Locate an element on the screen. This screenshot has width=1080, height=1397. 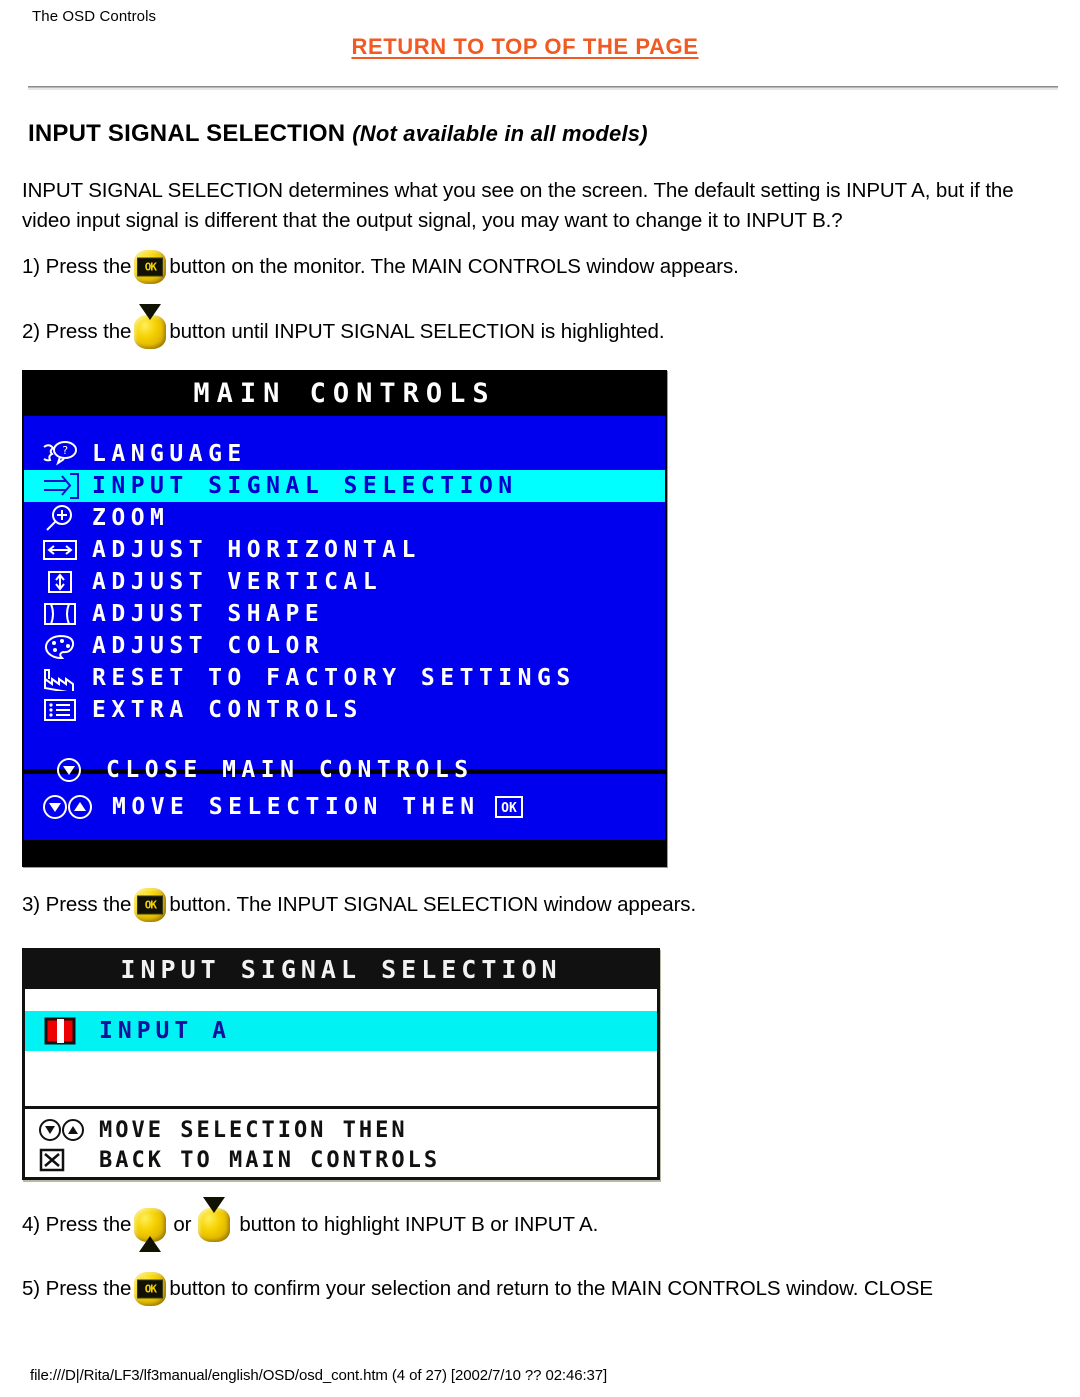
osd-item-adjust-color-label: ADJUST COLOR is located at coordinates (208, 645).